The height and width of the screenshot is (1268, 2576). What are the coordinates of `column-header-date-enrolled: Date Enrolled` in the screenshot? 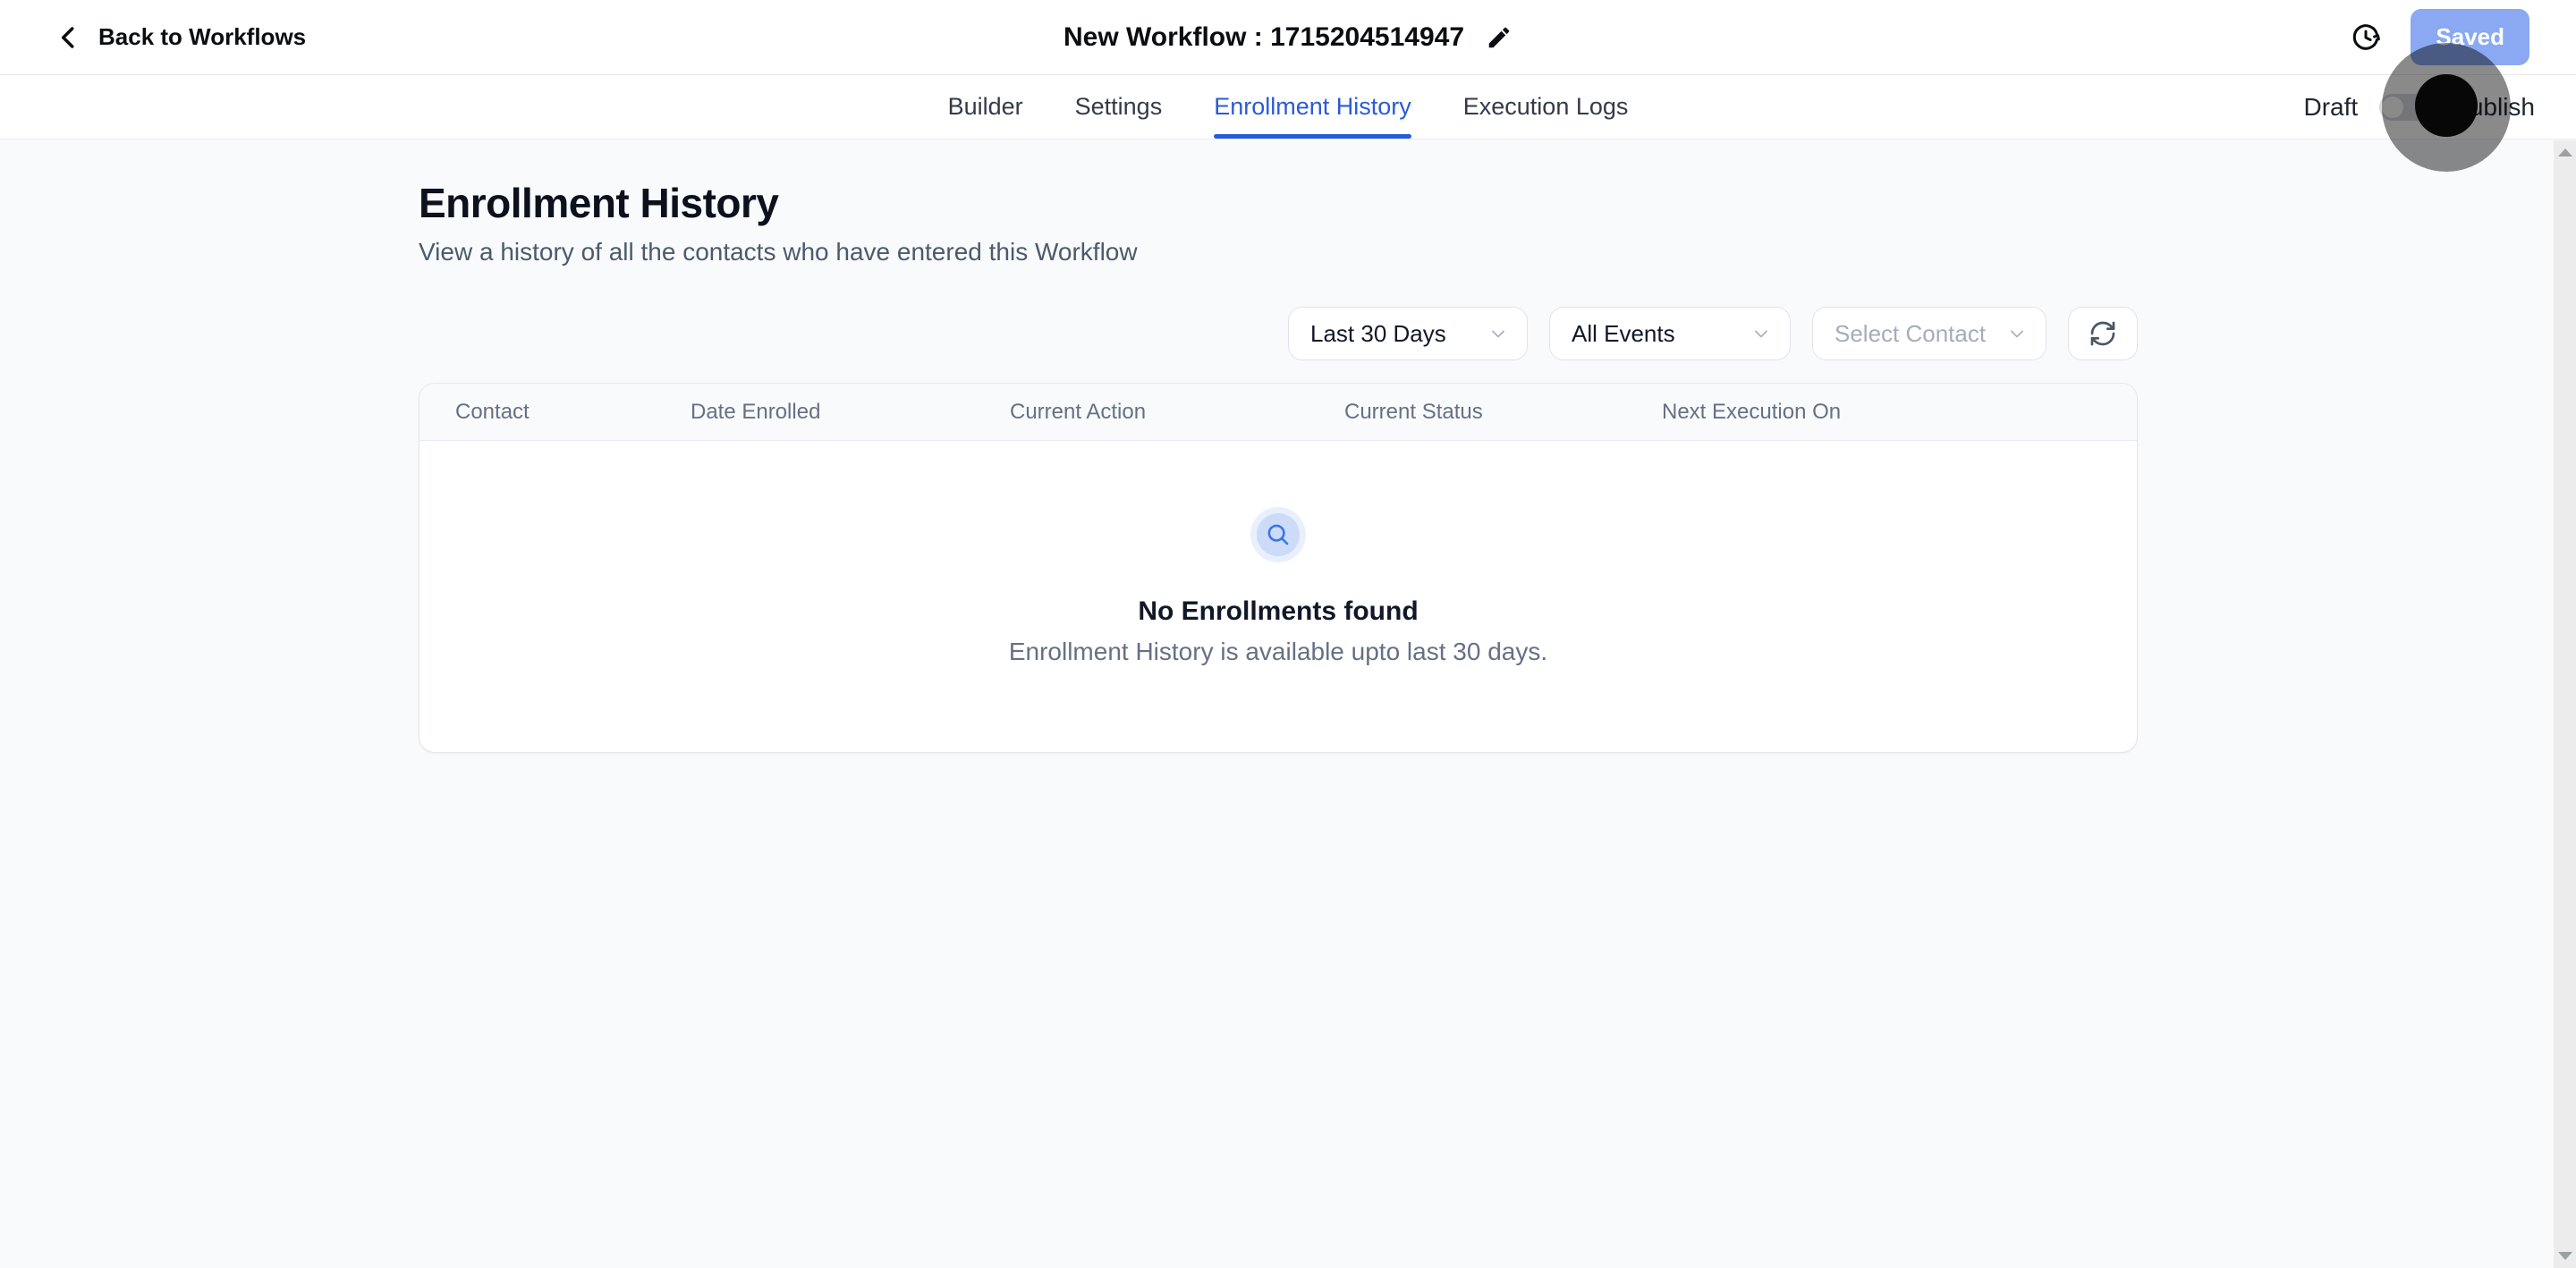 It's located at (756, 411).